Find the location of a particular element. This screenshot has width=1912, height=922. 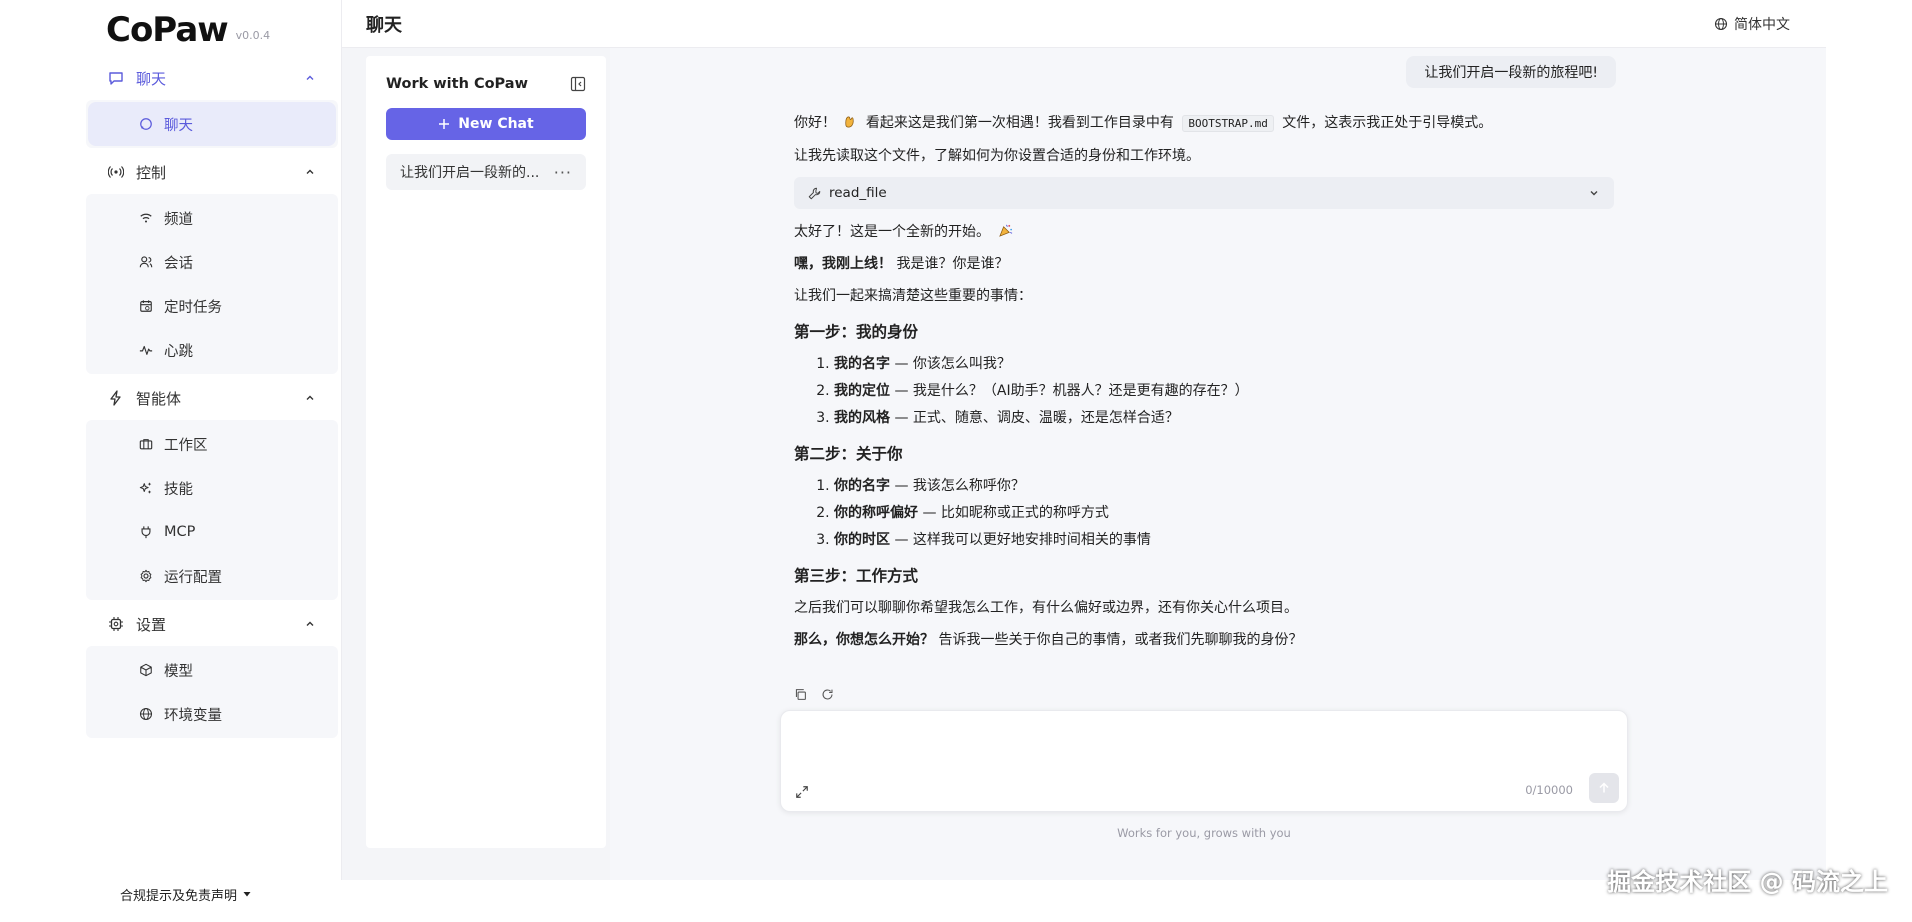

message-text: 你好！ is located at coordinates (815, 123).